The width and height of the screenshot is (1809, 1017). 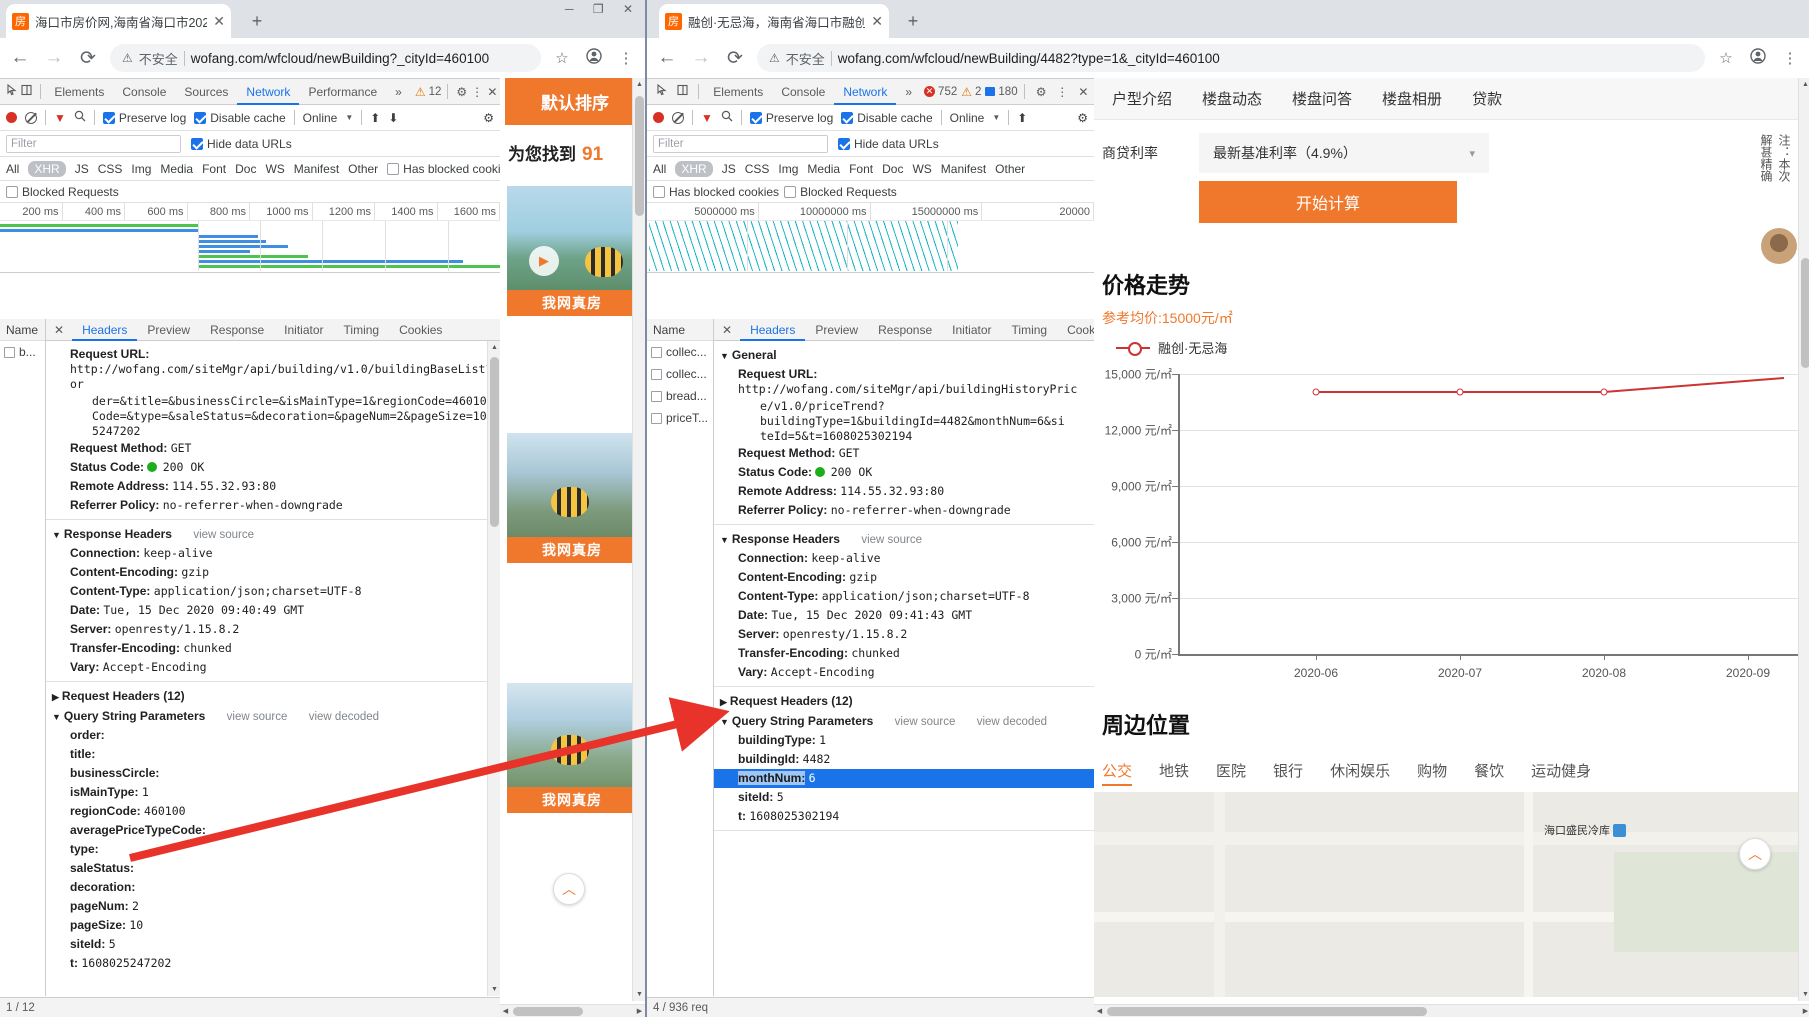 What do you see at coordinates (791, 118) in the screenshot?
I see `preserve-log-checkbox: Preserve log` at bounding box center [791, 118].